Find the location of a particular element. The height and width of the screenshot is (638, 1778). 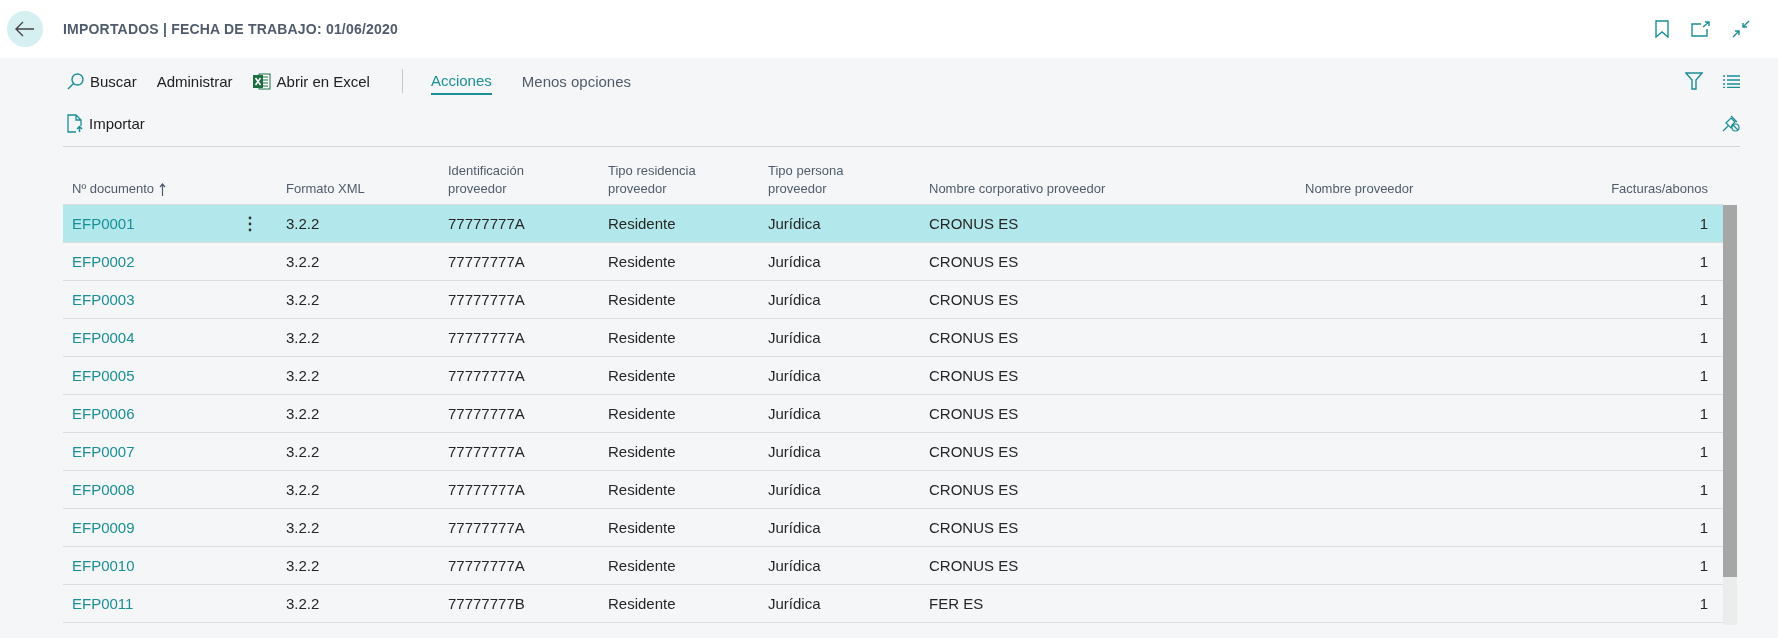

search-button: Buscar is located at coordinates (102, 81).